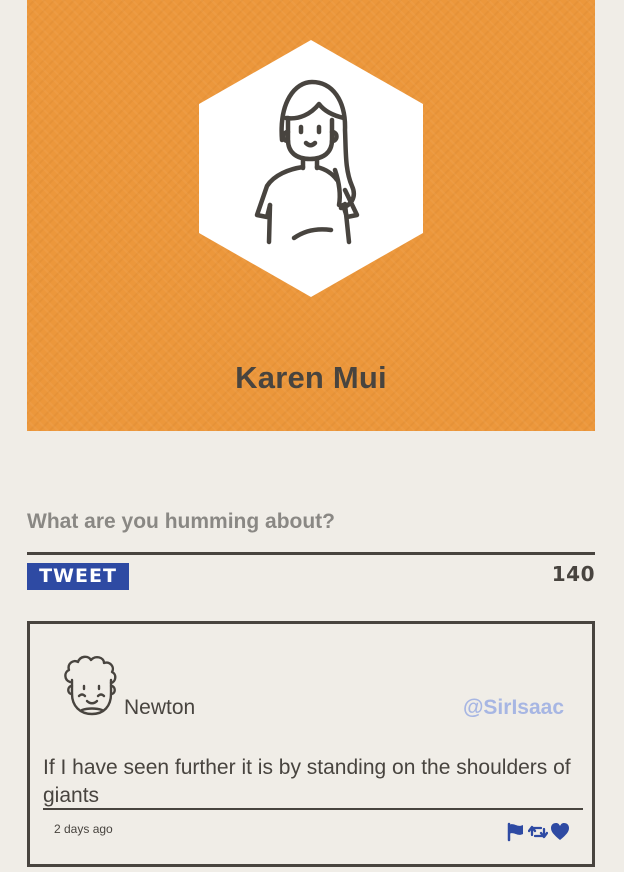 The width and height of the screenshot is (624, 872). I want to click on flag-icon, so click(516, 832).